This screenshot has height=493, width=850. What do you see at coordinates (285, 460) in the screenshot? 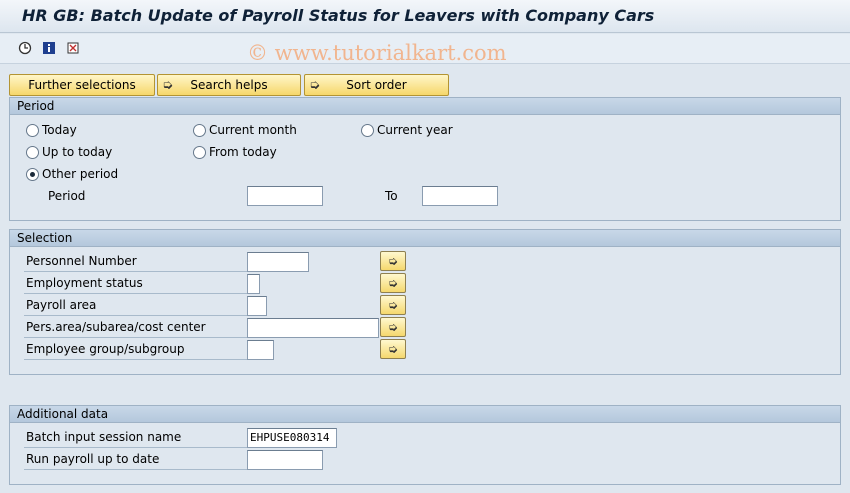
I see `run-payroll-input` at bounding box center [285, 460].